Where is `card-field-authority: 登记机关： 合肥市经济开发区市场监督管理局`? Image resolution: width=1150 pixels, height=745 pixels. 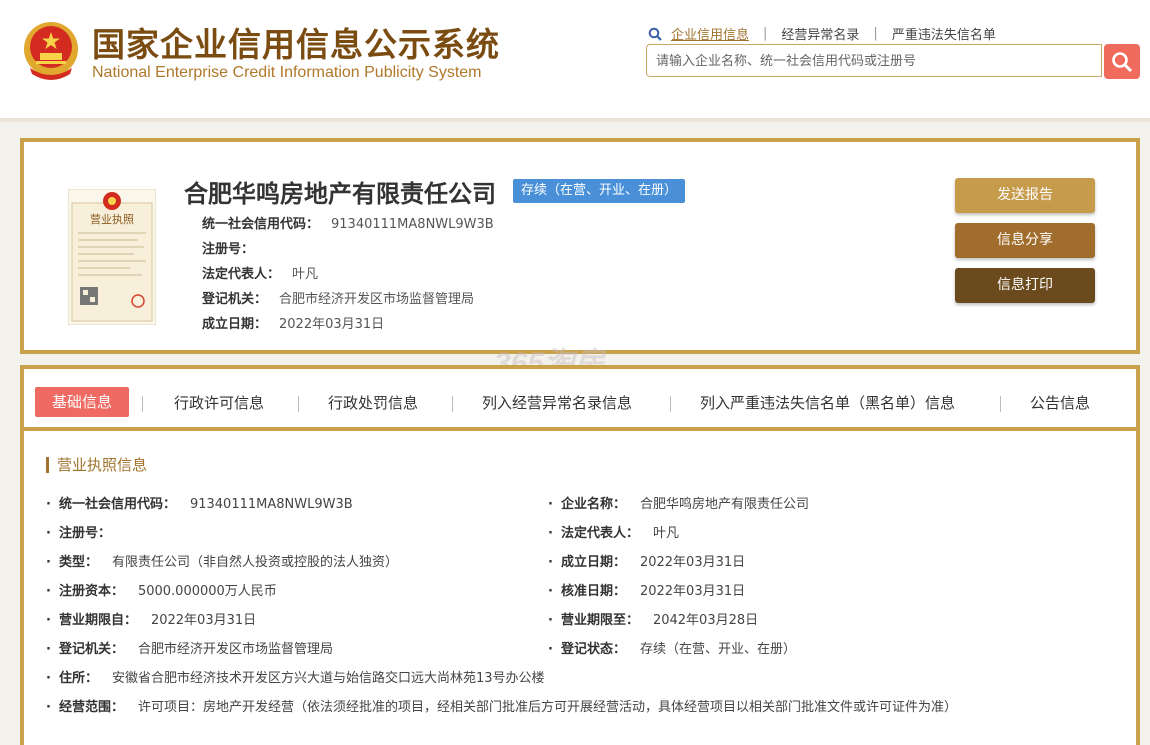
card-field-authority: 登记机关： 合肥市经济开发区市场监督管理局 is located at coordinates (338, 297).